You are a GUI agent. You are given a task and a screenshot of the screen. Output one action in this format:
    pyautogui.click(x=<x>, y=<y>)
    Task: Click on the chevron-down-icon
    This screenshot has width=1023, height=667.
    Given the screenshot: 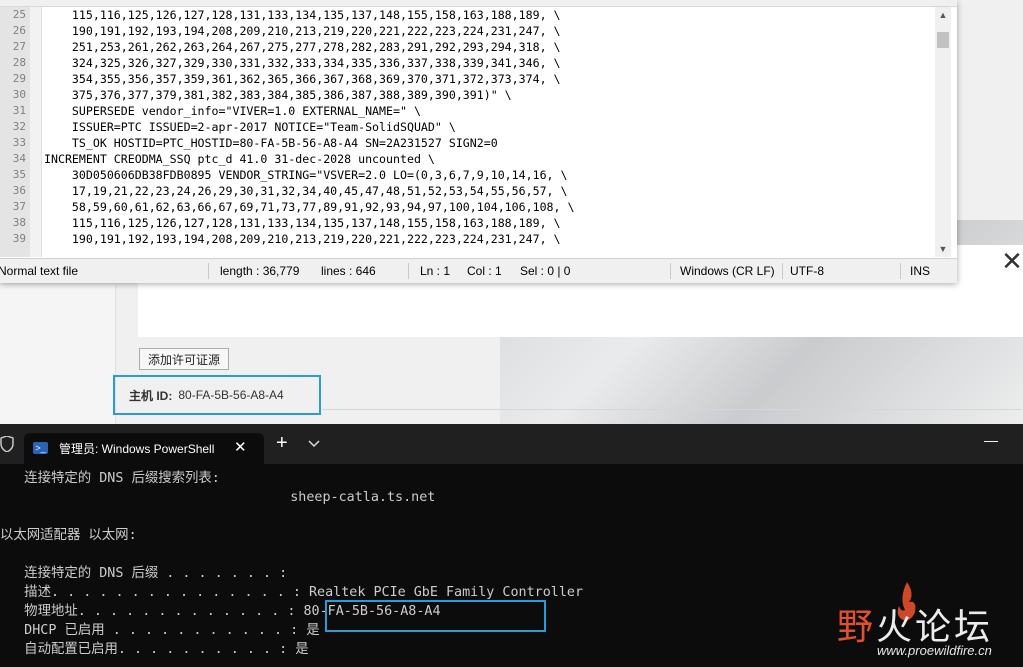 What is the action you would take?
    pyautogui.click(x=314, y=444)
    